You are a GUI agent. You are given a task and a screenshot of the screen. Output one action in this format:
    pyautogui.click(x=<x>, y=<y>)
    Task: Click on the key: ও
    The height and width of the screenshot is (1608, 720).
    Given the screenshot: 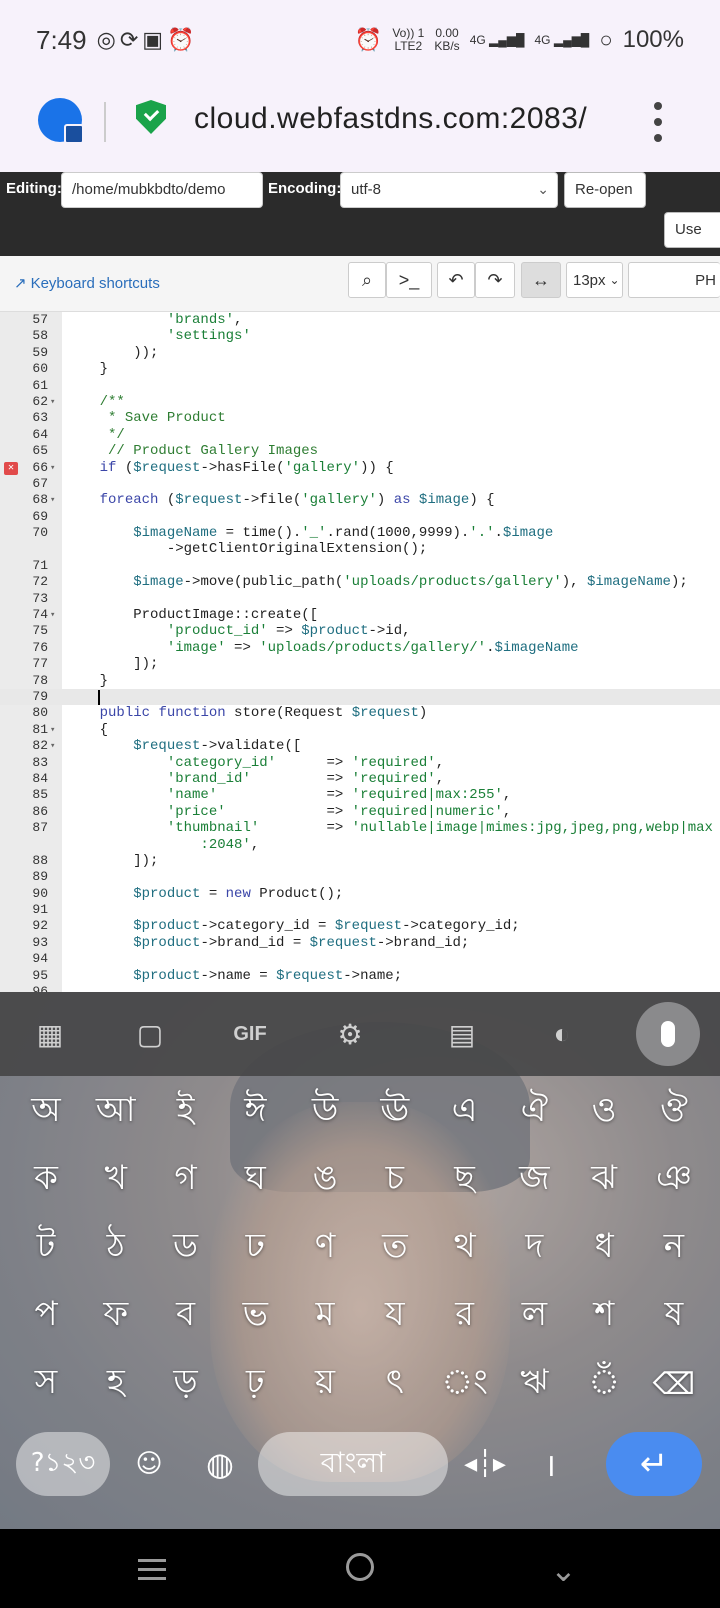 What is the action you would take?
    pyautogui.click(x=604, y=1112)
    